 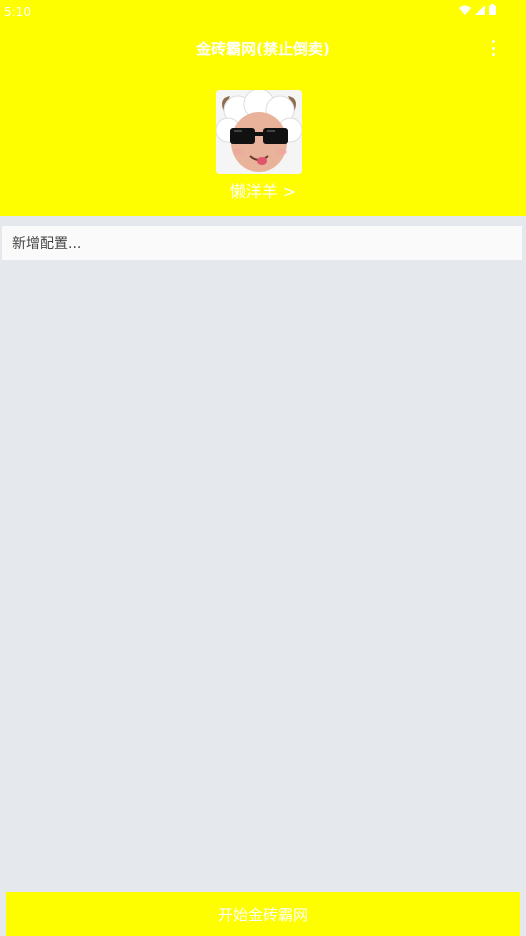 I want to click on app-title: 金砖霸网(禁止倒卖), so click(x=263, y=49).